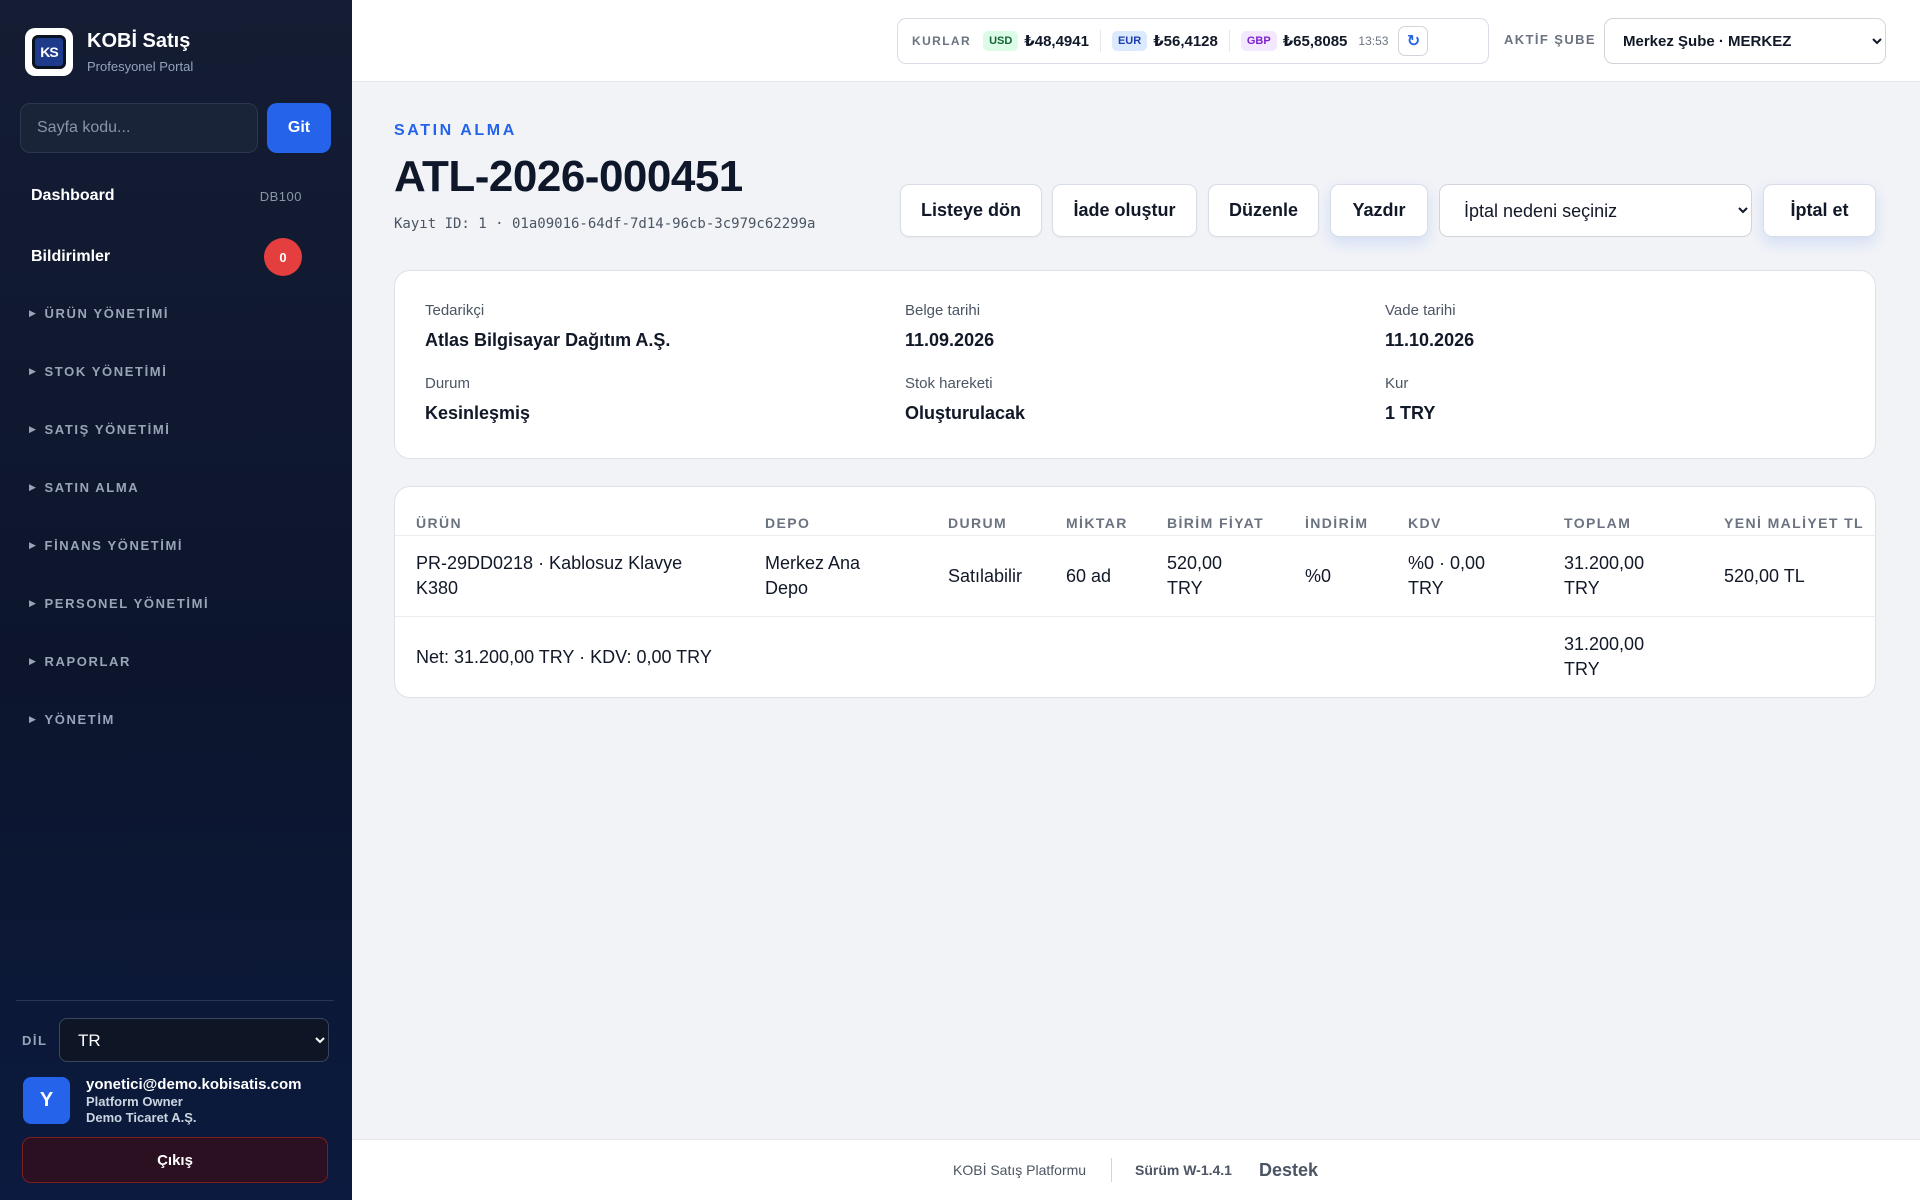 The image size is (1920, 1200). Describe the element at coordinates (139, 41) in the screenshot. I see `app-title: KOBİ Satış` at that location.